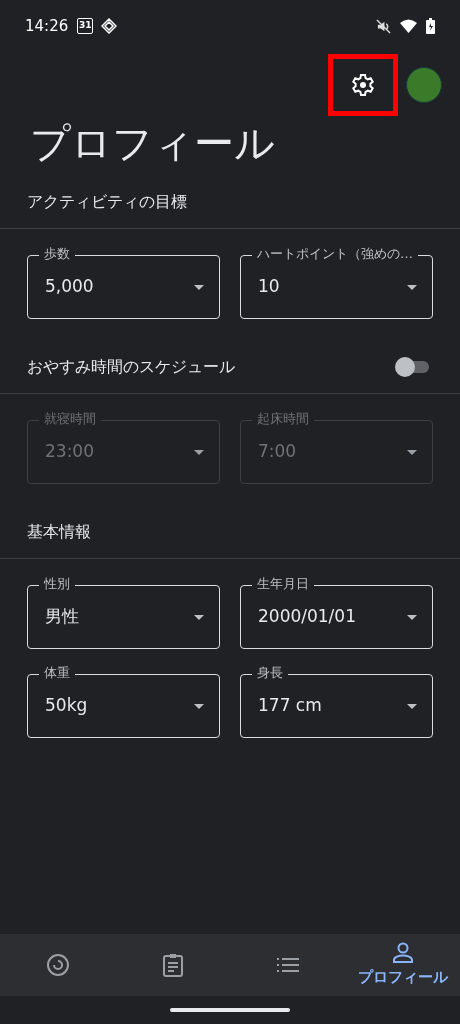  What do you see at coordinates (172, 965) in the screenshot?
I see `clipboard-icon` at bounding box center [172, 965].